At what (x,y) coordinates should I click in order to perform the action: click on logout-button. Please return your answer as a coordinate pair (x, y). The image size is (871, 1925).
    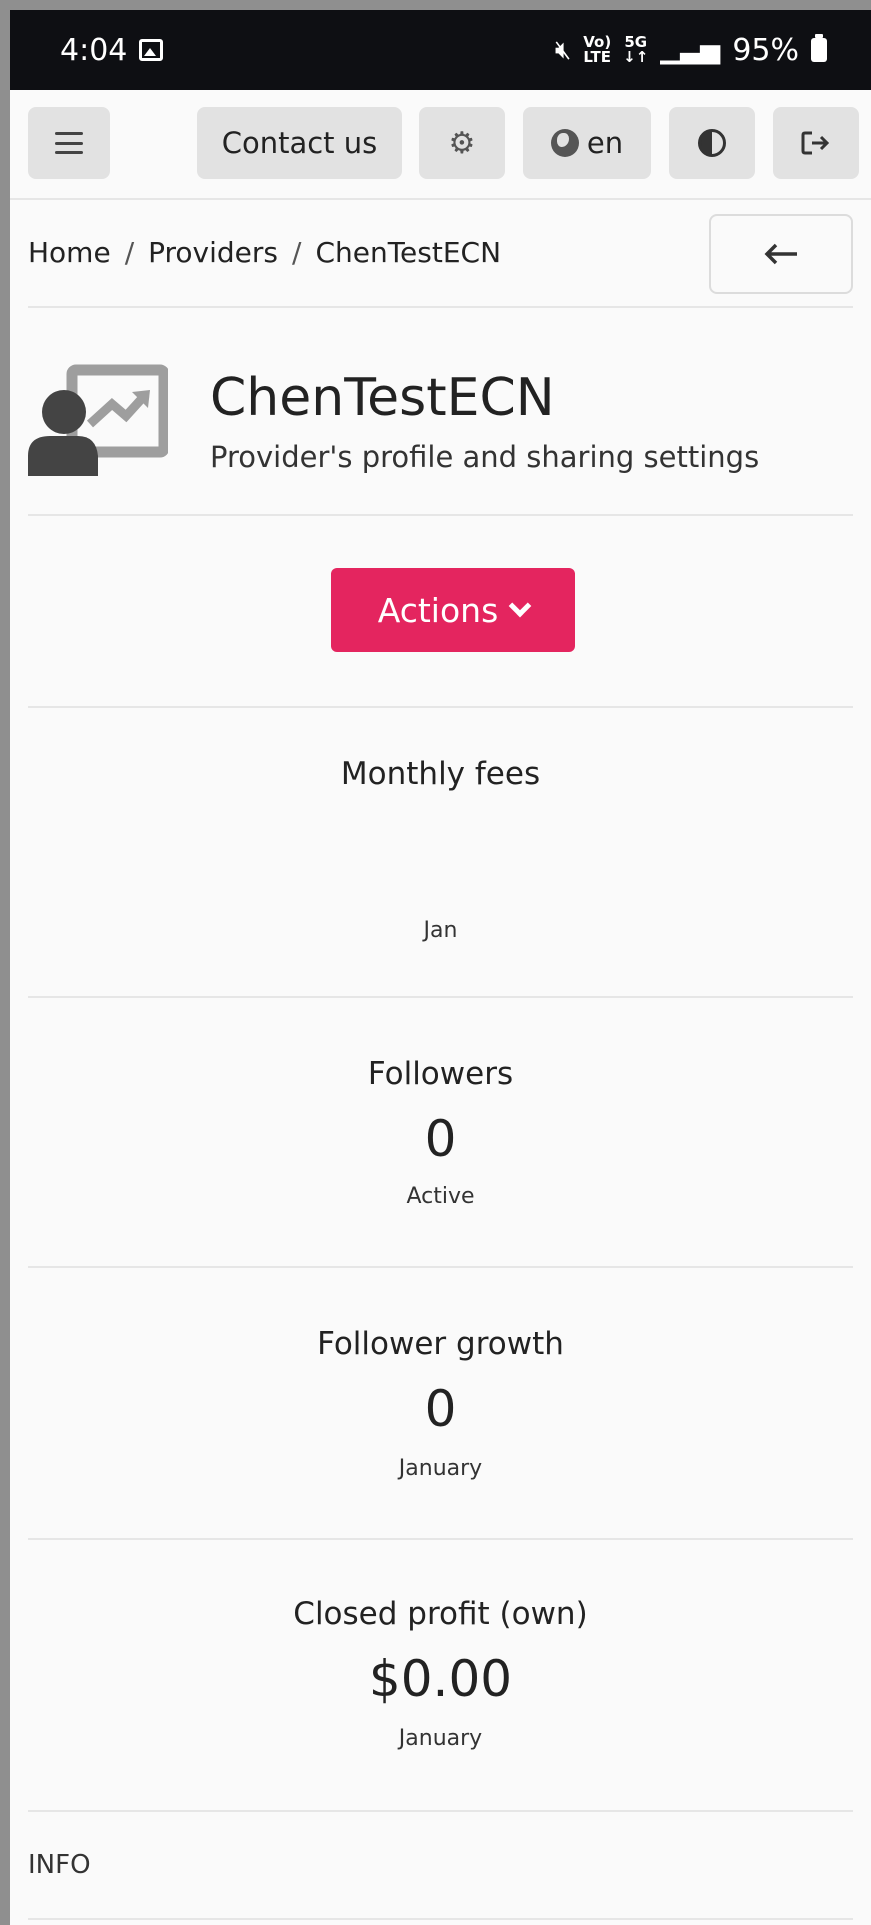
    Looking at the image, I should click on (816, 143).